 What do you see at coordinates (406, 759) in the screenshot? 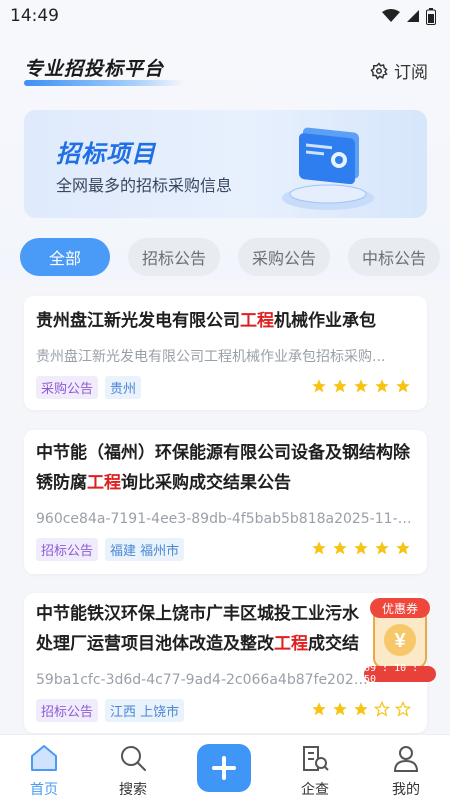
I see `profile-icon` at bounding box center [406, 759].